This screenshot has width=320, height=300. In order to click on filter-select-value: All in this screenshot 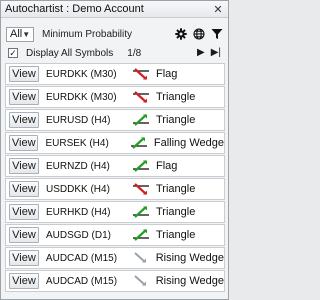, I will do `click(16, 34)`.